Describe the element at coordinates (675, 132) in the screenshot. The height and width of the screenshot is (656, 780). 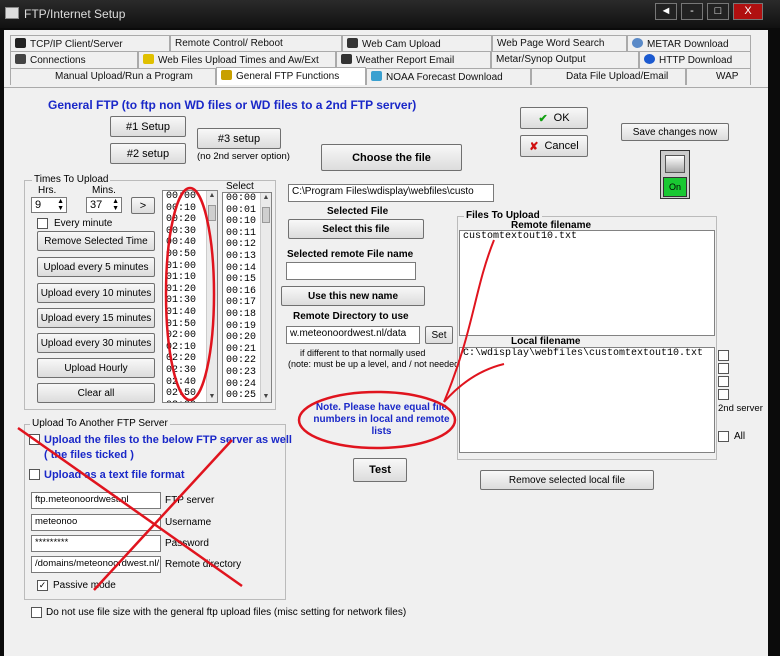
I see `save-changes-button: Save changes now` at that location.